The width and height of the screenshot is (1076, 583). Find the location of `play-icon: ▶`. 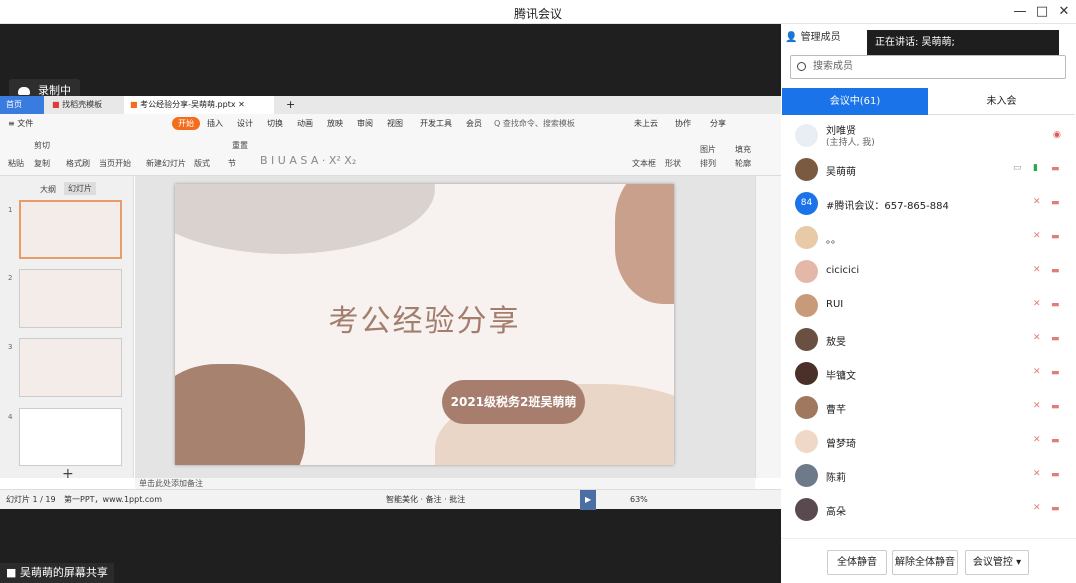

play-icon: ▶ is located at coordinates (588, 500).